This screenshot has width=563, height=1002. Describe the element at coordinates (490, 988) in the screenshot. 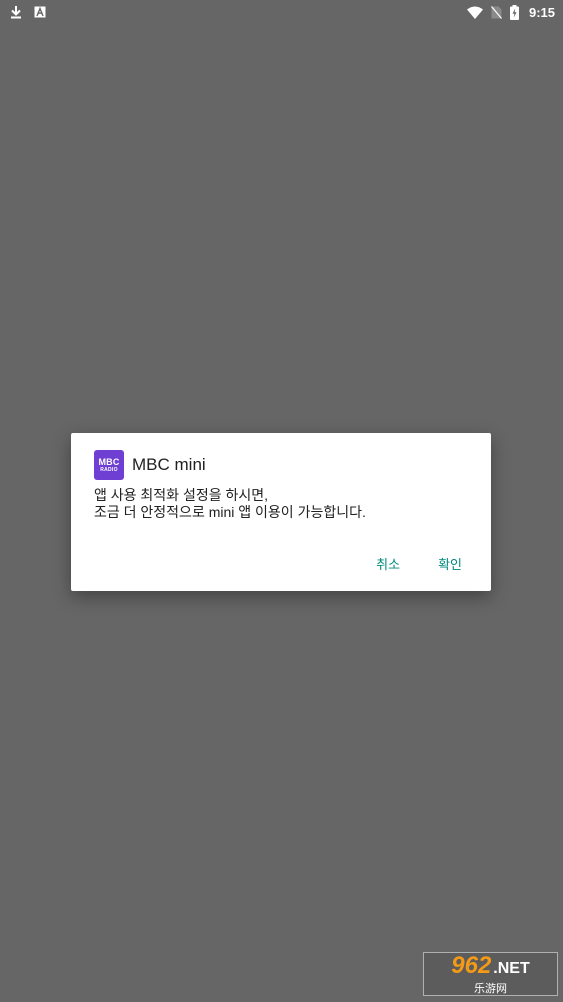

I see `watermark-chinese: 乐游网` at that location.